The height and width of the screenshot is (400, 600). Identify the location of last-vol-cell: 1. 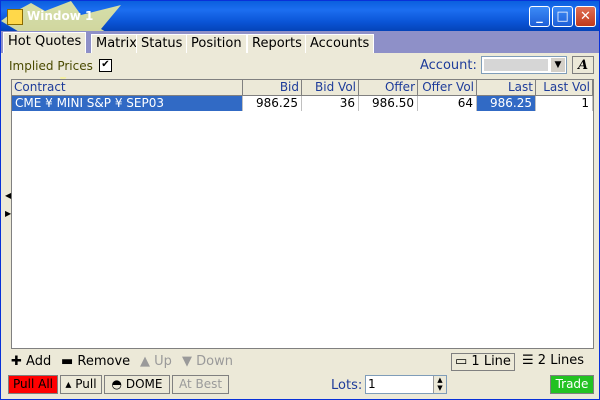
(564, 103).